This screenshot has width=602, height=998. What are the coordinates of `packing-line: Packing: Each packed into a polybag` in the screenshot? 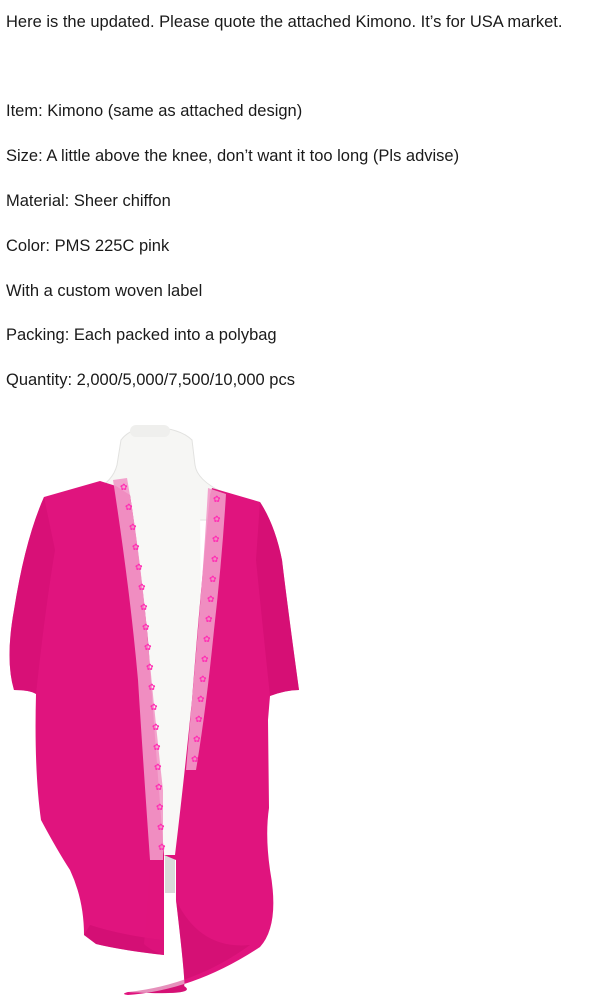 It's located at (141, 335).